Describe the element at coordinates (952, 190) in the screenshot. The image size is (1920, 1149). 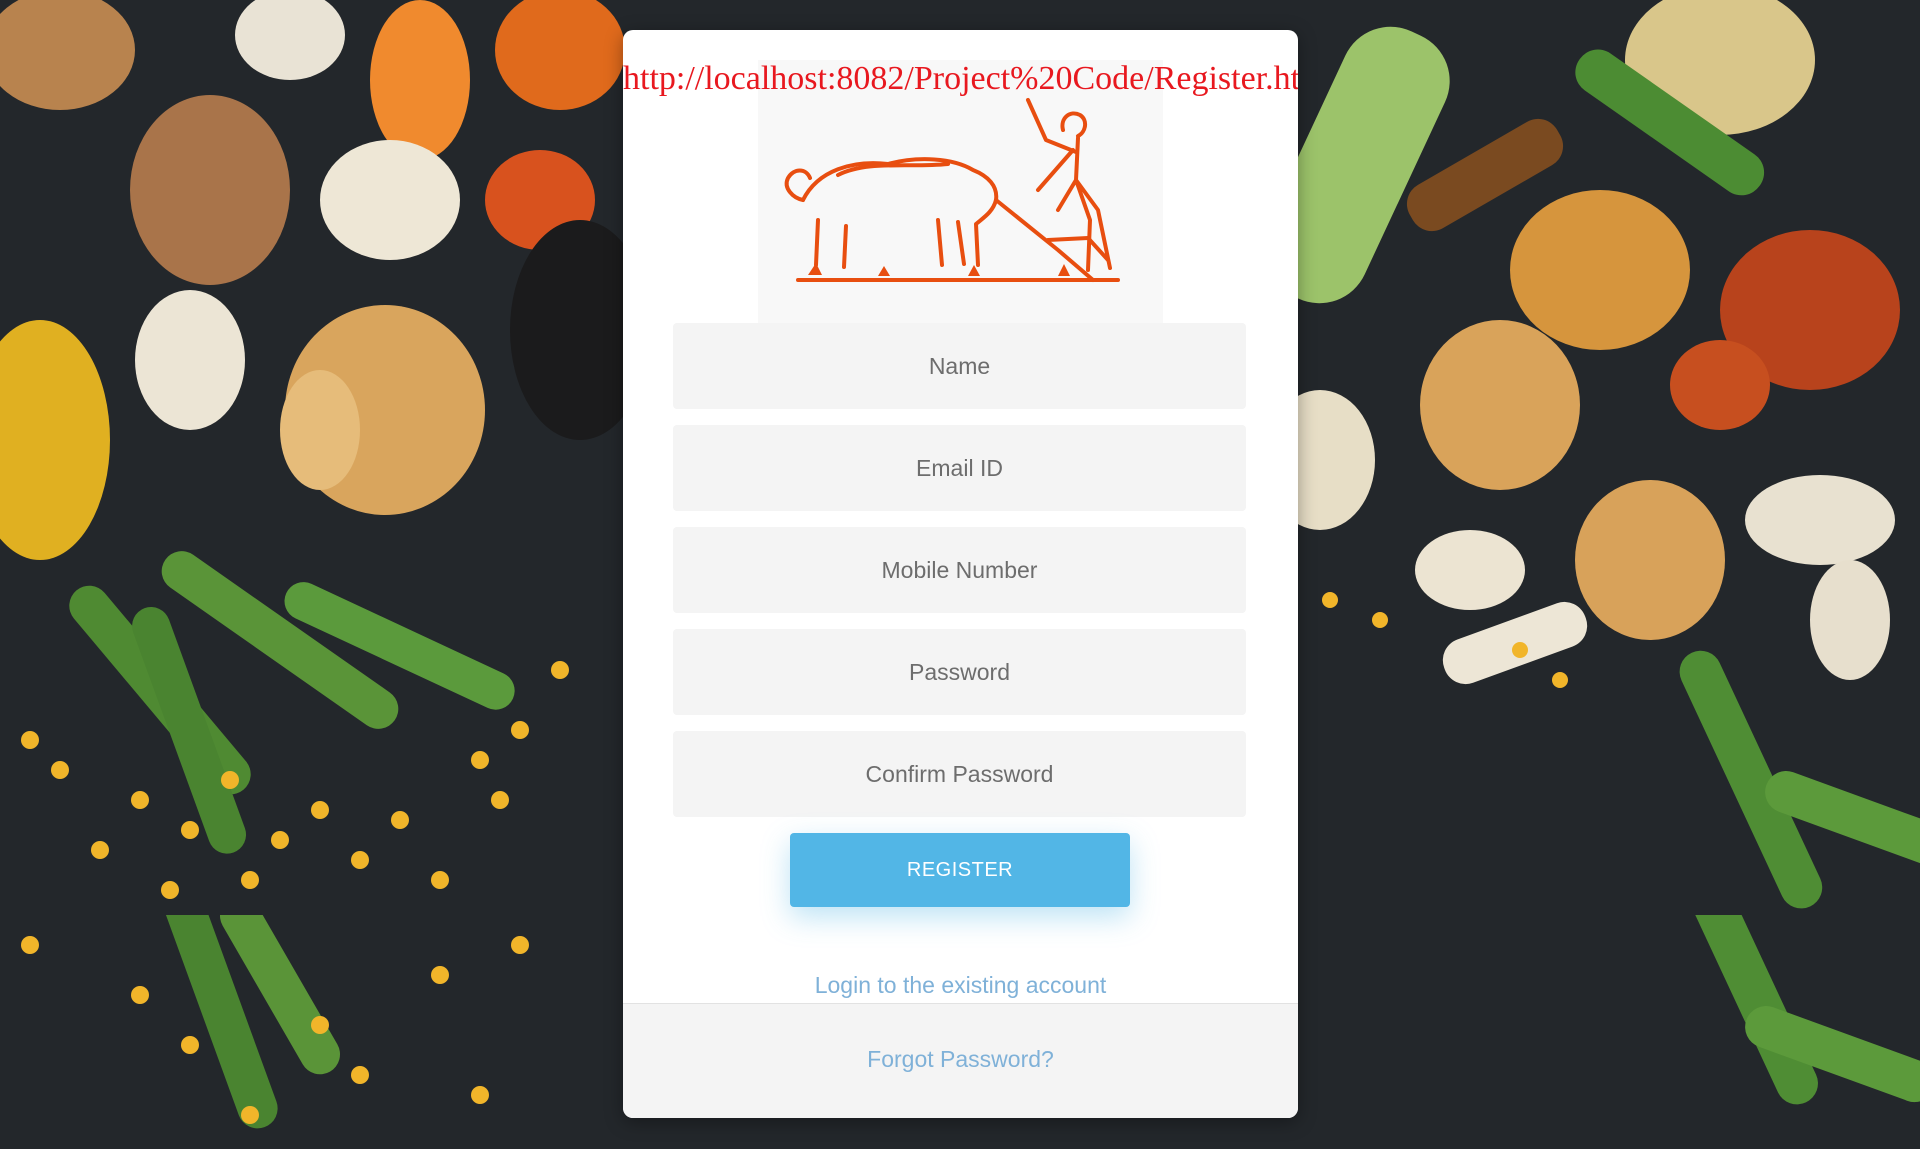
I see `farmer-plowing-with-oxen-icon` at that location.